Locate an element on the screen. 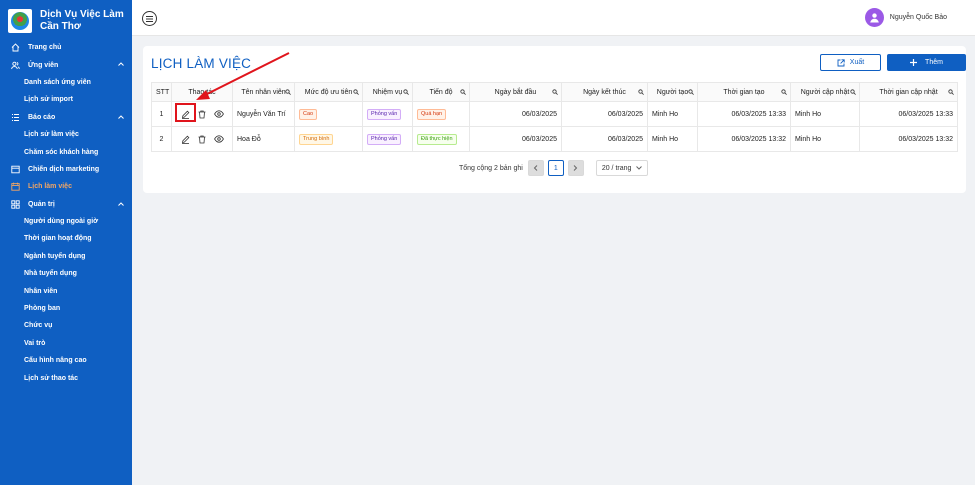 This screenshot has height=485, width=975. logo is located at coordinates (20, 20).